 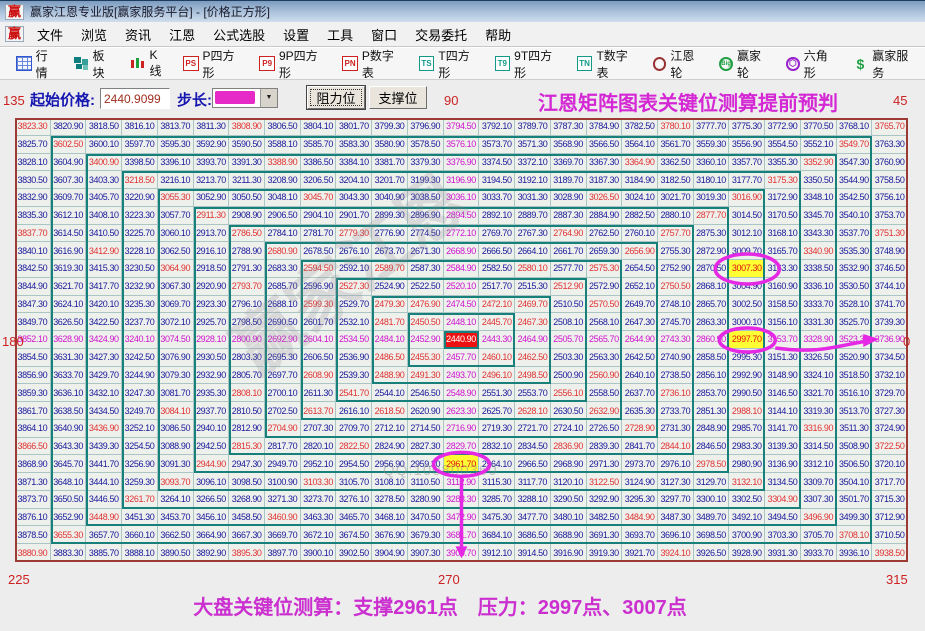 I want to click on resistance-button: 阻力位, so click(x=336, y=97).